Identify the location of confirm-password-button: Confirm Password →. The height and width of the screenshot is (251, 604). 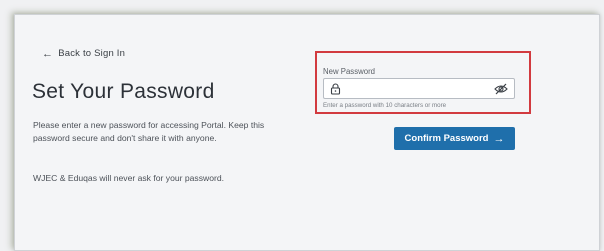
(454, 138).